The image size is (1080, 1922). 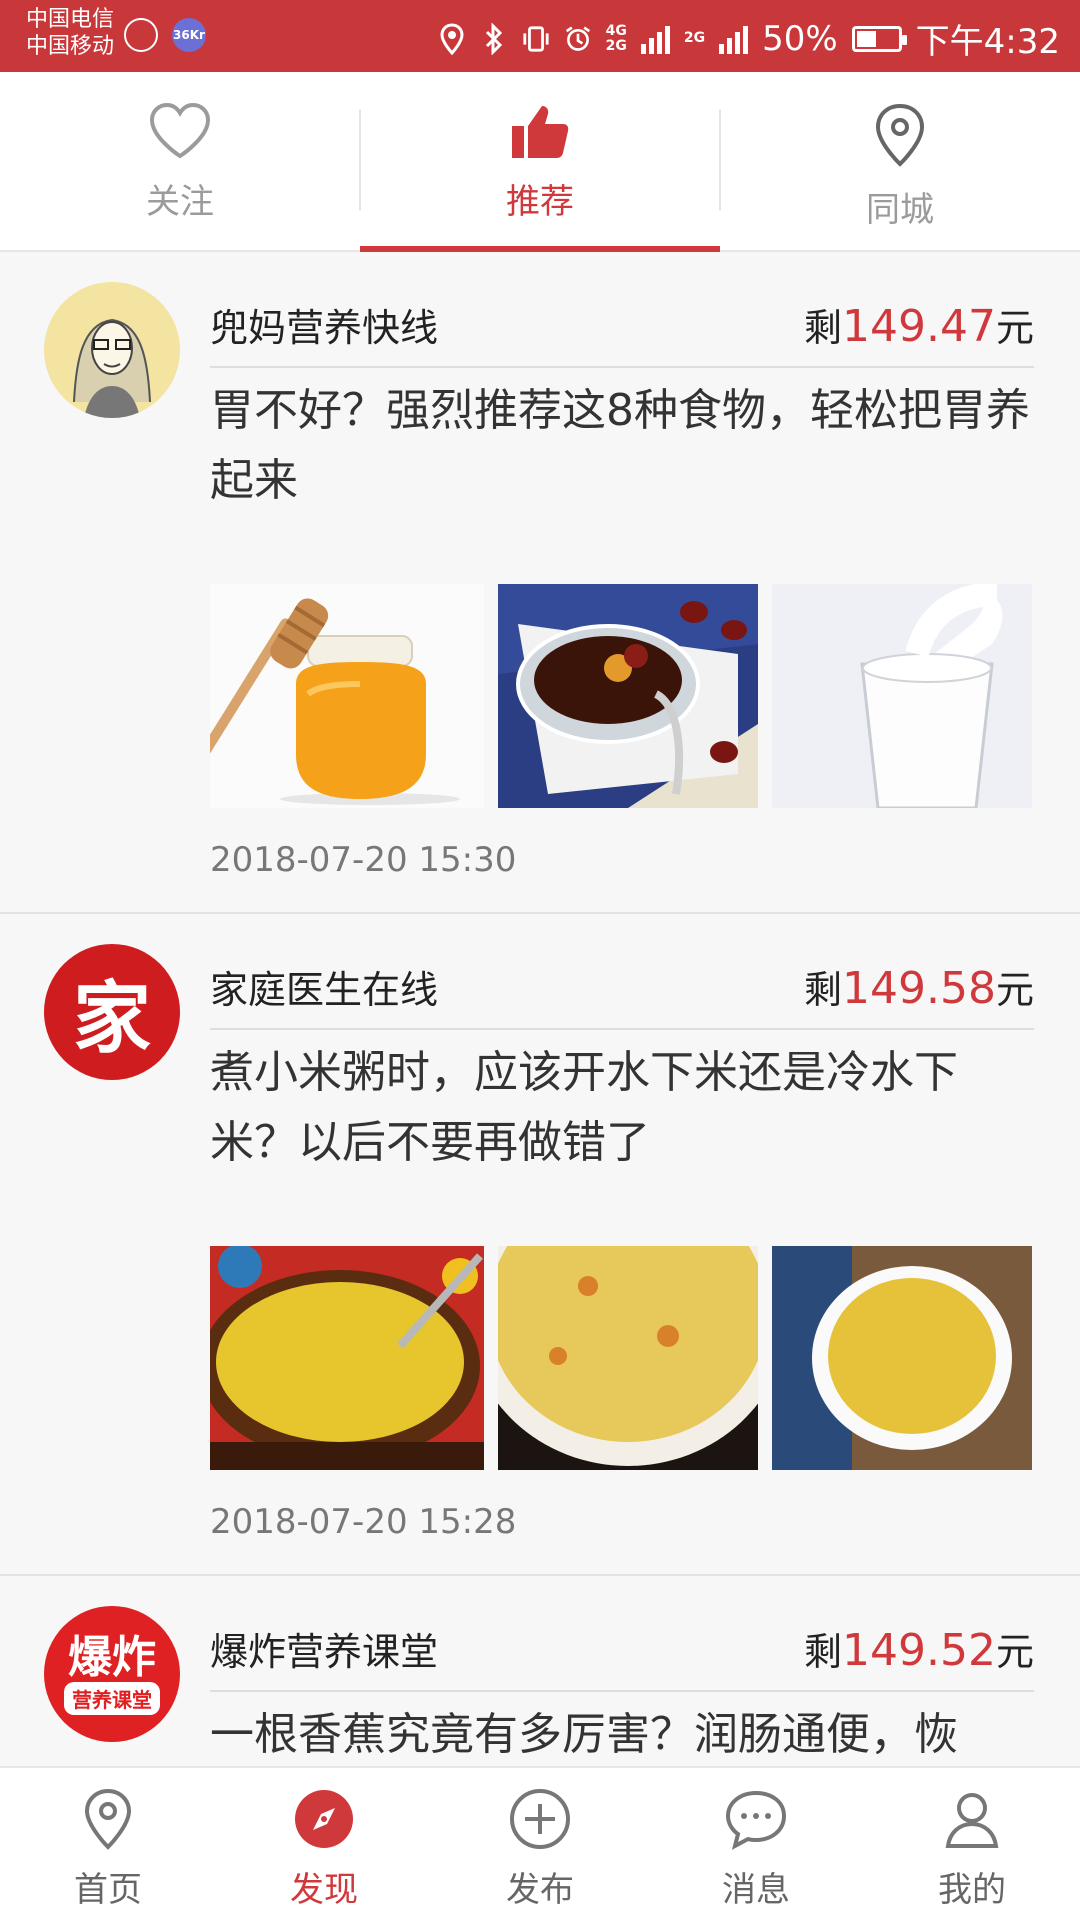 I want to click on battery-icon, so click(x=879, y=38).